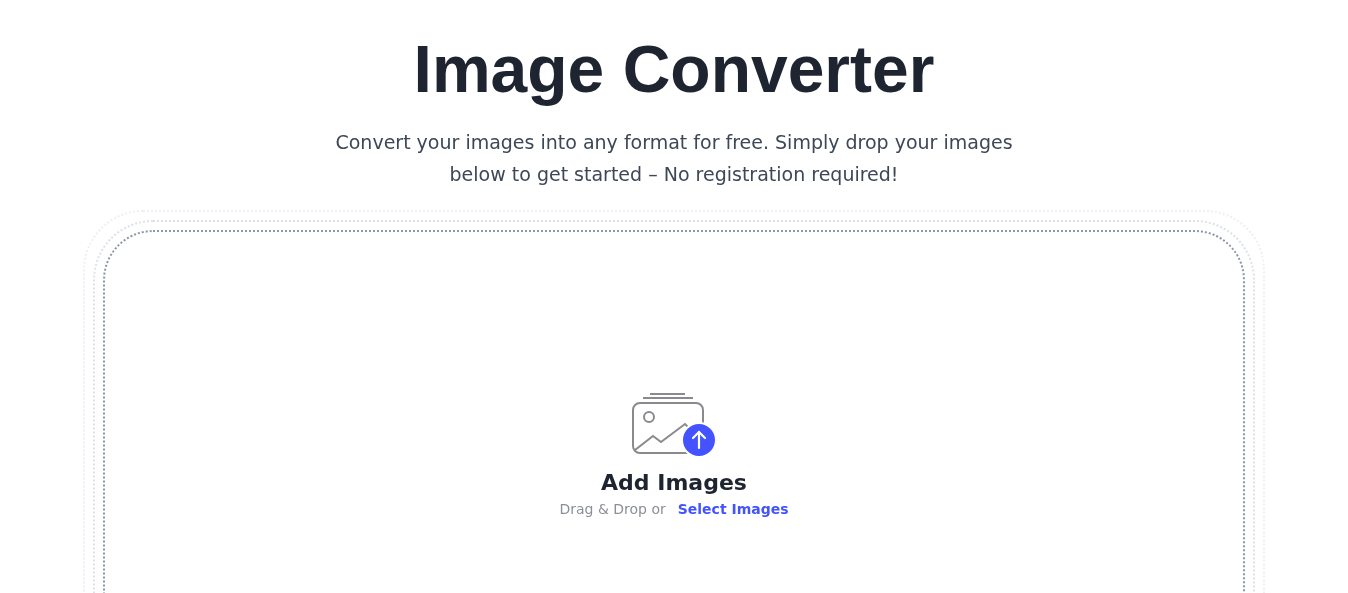 This screenshot has width=1348, height=593. Describe the element at coordinates (674, 69) in the screenshot. I see `page-title: Image Converter` at that location.